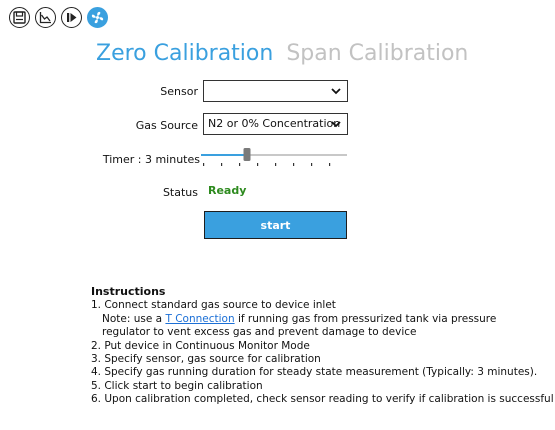 Image resolution: width=555 pixels, height=430 pixels. Describe the element at coordinates (166, 125) in the screenshot. I see `gas-source-label: Gas Source` at that location.